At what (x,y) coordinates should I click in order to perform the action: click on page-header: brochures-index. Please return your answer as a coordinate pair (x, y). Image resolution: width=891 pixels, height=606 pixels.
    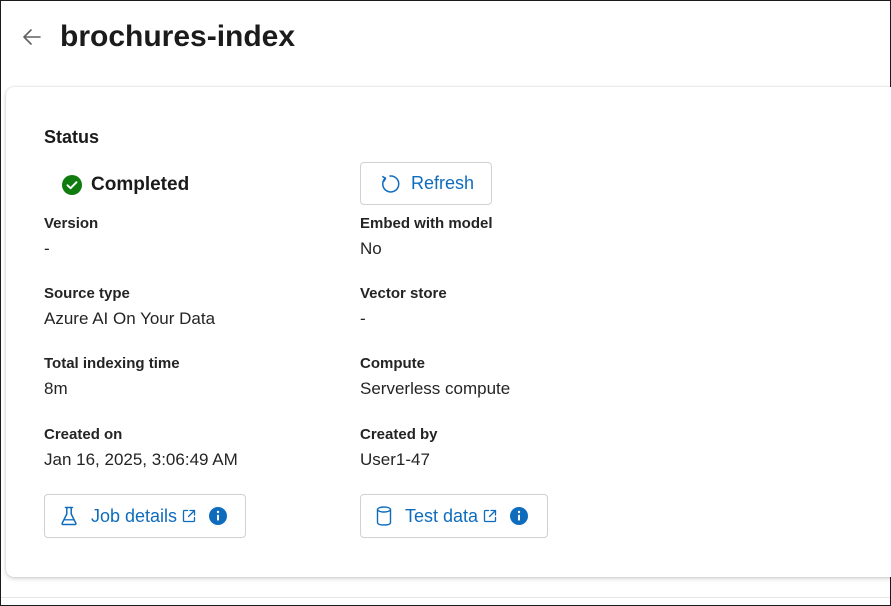
    Looking at the image, I should click on (445, 40).